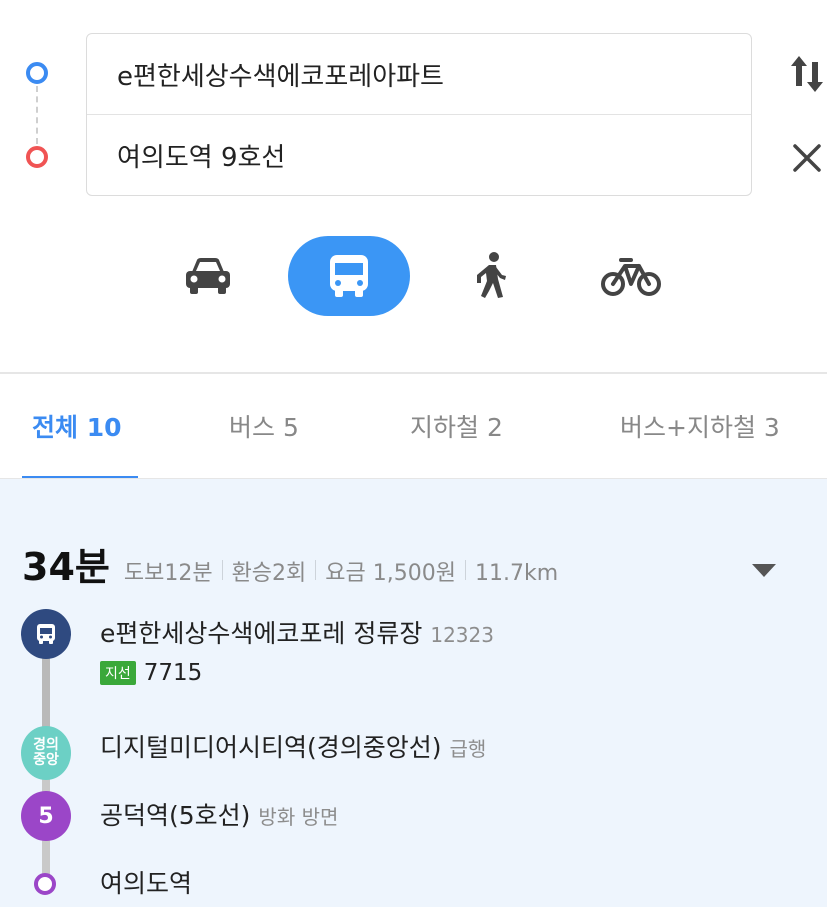  Describe the element at coordinates (175, 815) in the screenshot. I see `step-name: 공덕역(5호선)` at that location.